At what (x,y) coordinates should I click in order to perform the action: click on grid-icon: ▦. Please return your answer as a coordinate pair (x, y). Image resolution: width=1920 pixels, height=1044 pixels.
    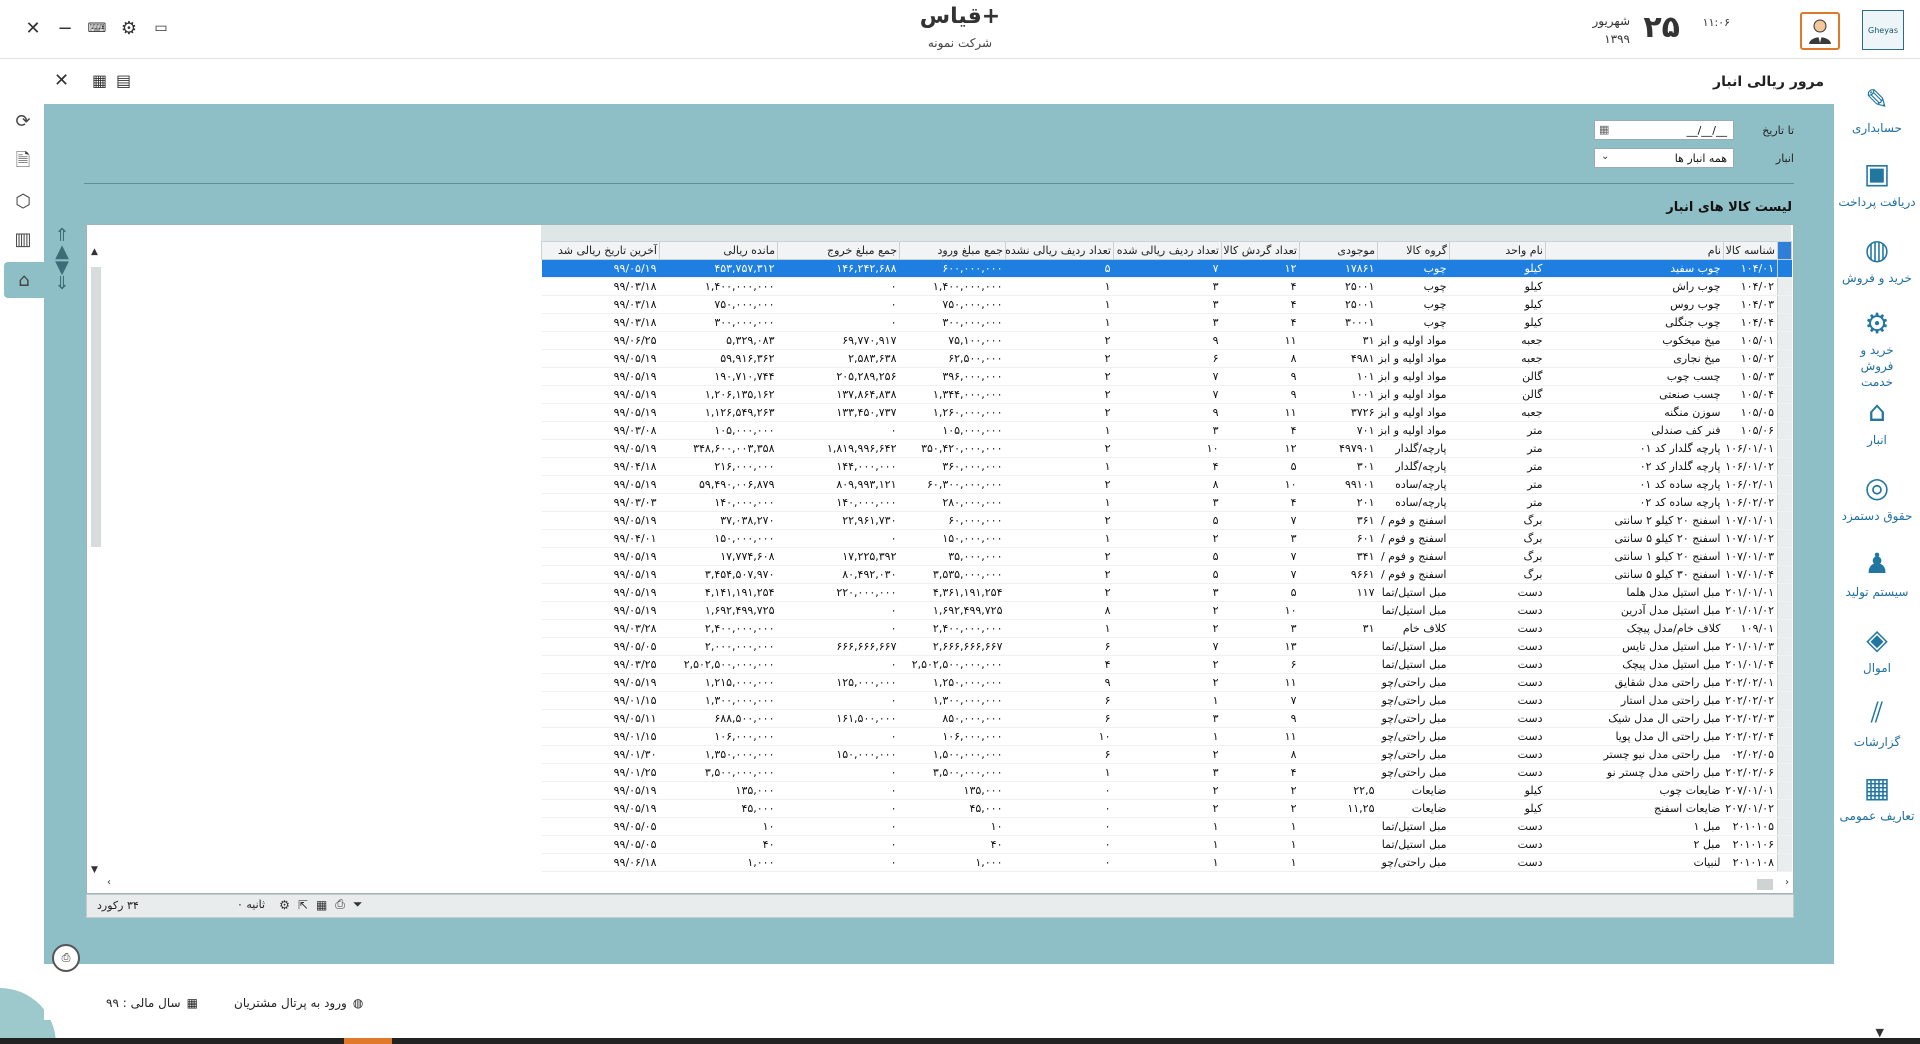
    Looking at the image, I should click on (99, 80).